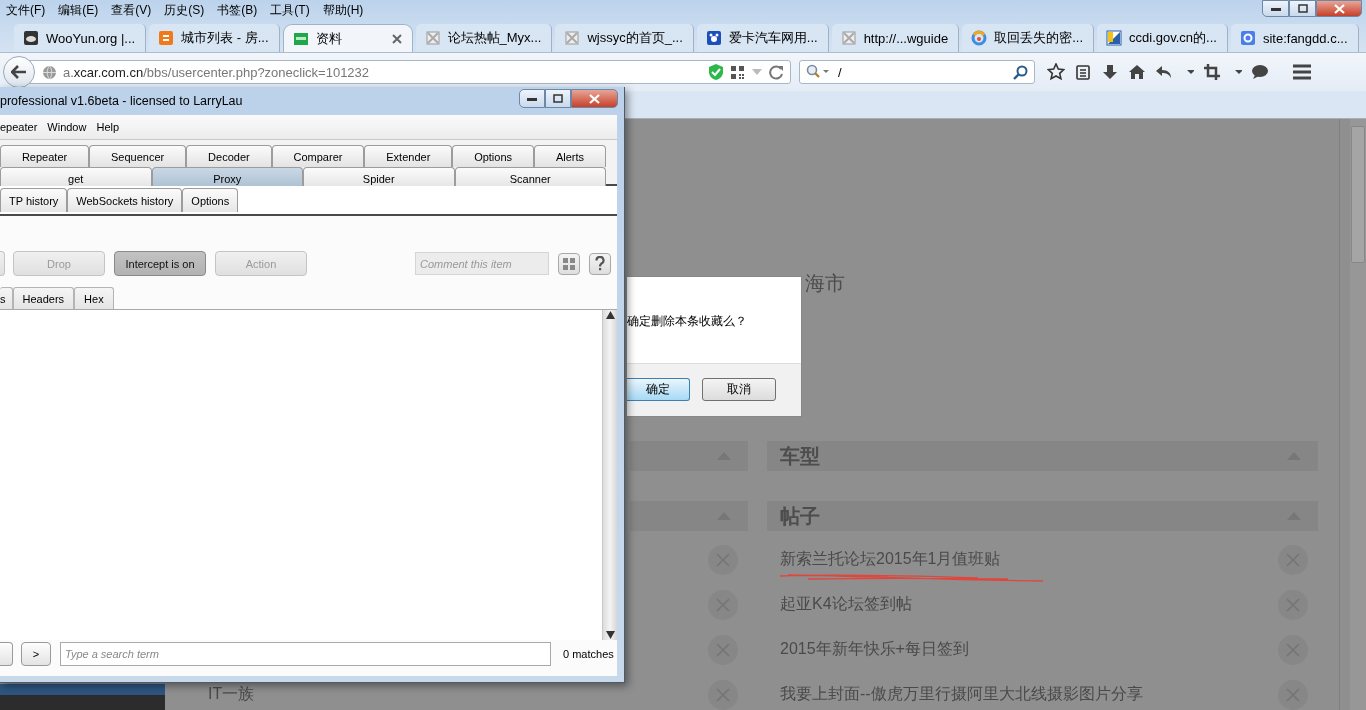 The height and width of the screenshot is (710, 1366). I want to click on previous-button, so click(6, 653).